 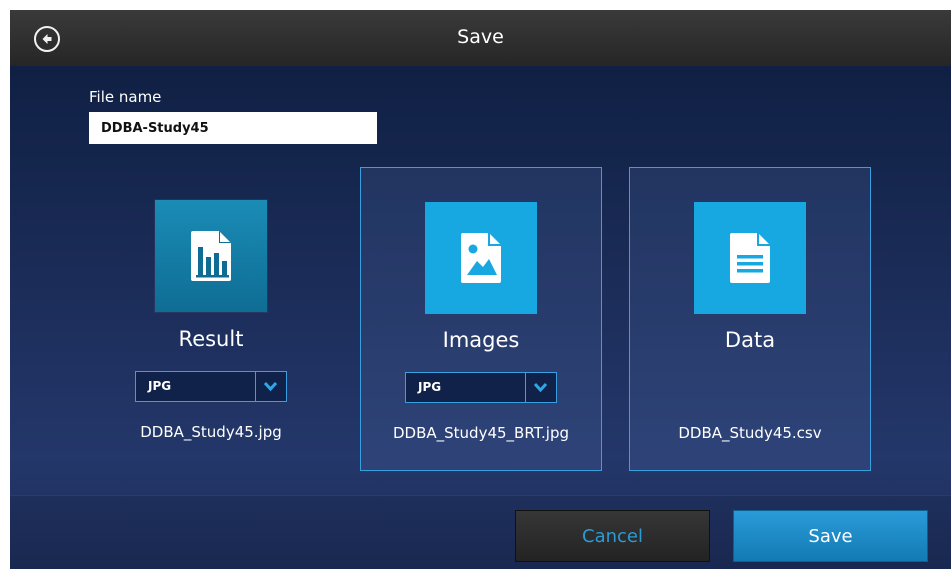 I want to click on data-title: Data, so click(x=750, y=340).